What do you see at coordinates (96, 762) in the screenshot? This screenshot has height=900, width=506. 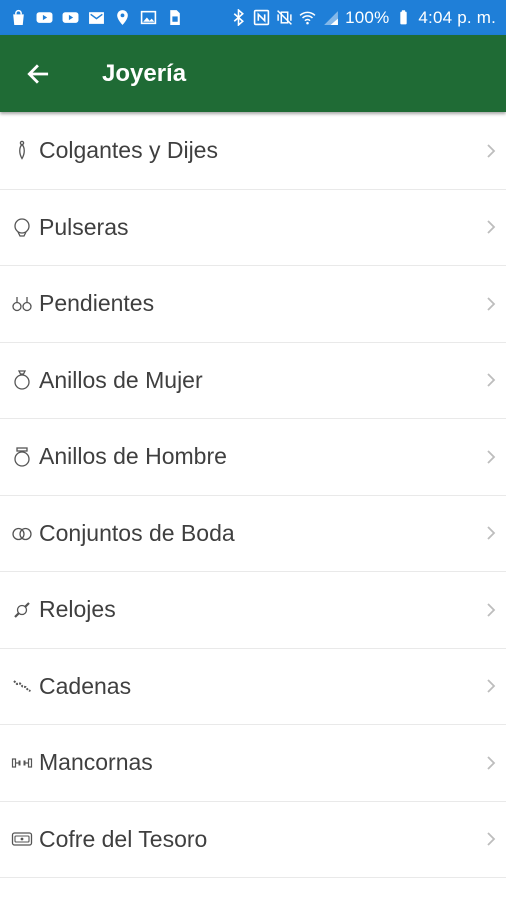 I see `list-item-label: Mancornas` at bounding box center [96, 762].